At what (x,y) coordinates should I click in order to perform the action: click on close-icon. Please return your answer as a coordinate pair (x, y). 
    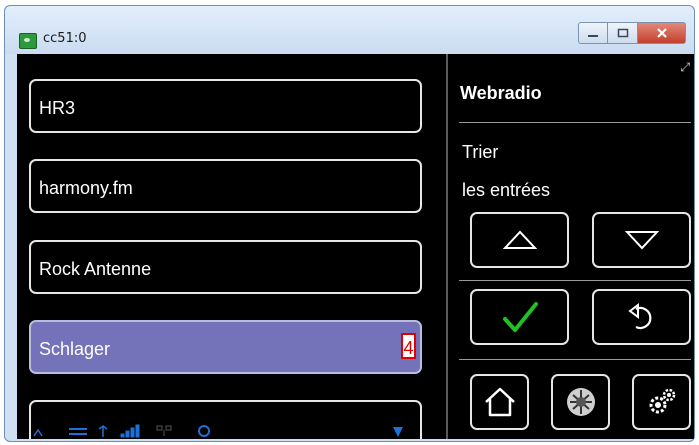
    Looking at the image, I should click on (661, 33).